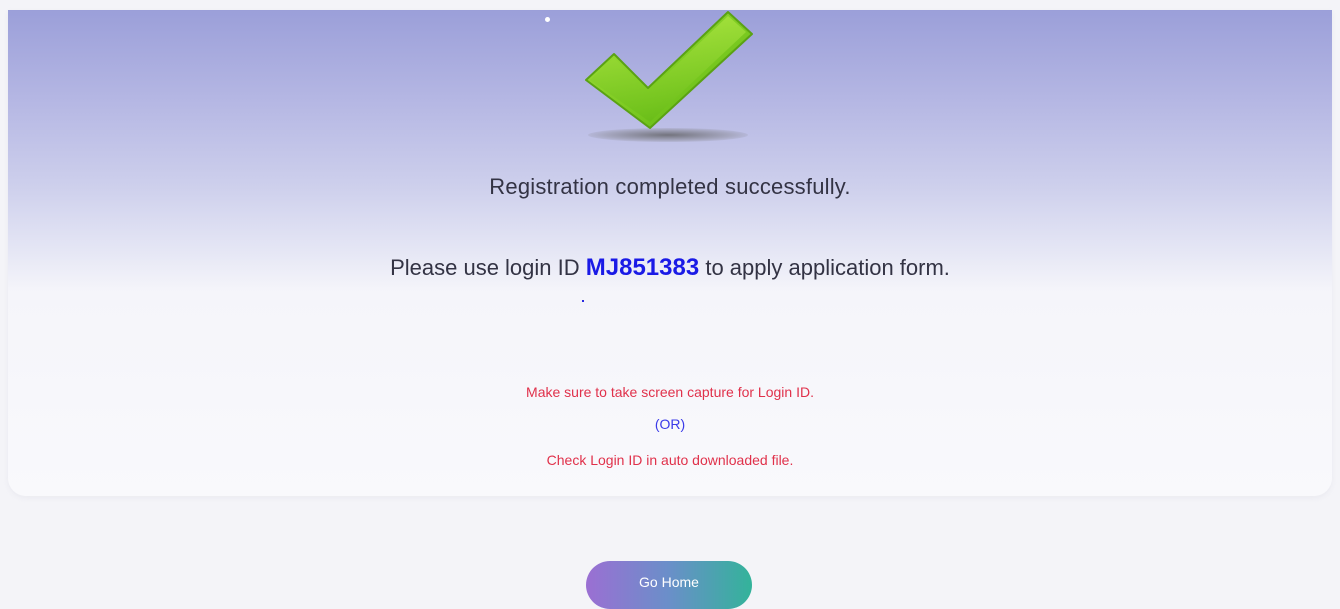 The image size is (1340, 609). Describe the element at coordinates (547, 19) in the screenshot. I see `decorative-dot` at that location.